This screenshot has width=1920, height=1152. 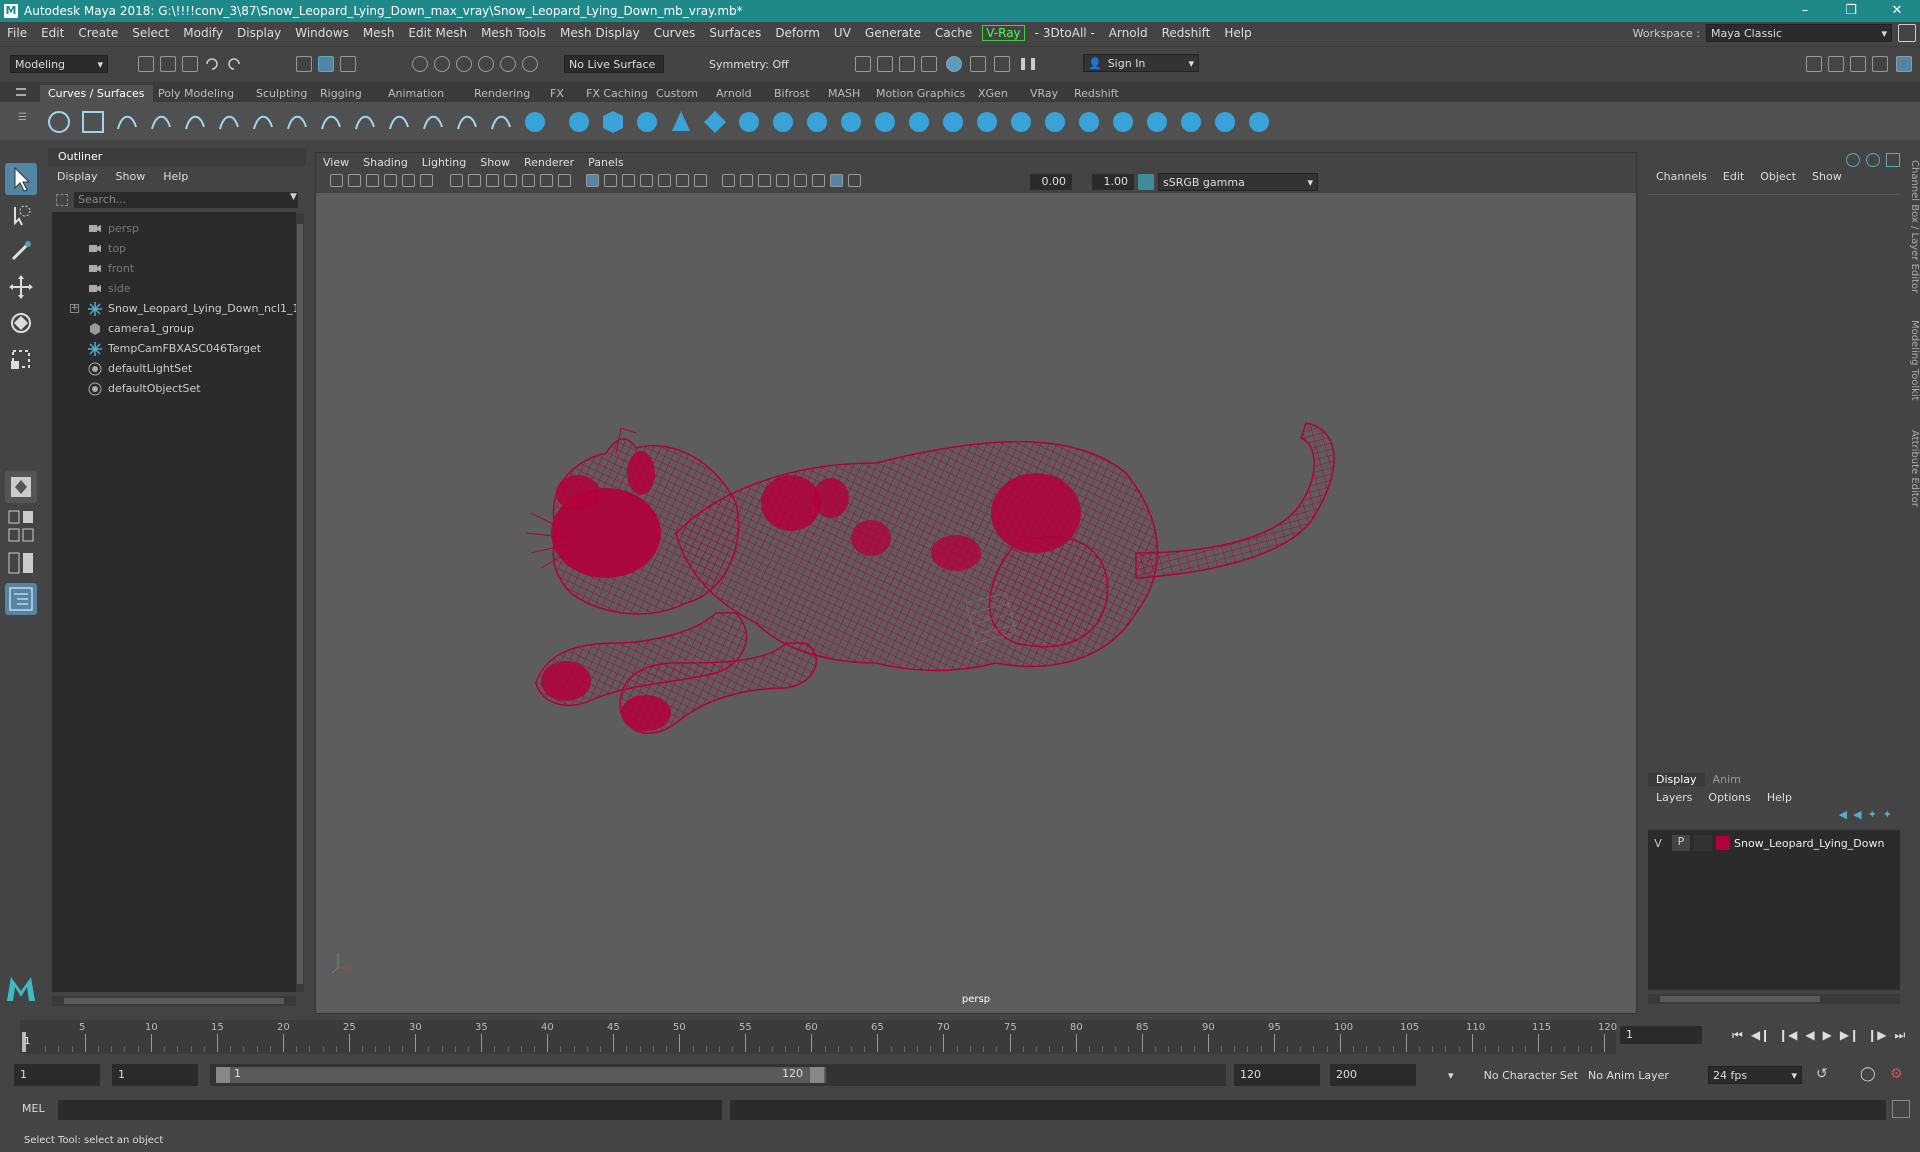 I want to click on shelf-tab-xgen: XGen, so click(x=993, y=93).